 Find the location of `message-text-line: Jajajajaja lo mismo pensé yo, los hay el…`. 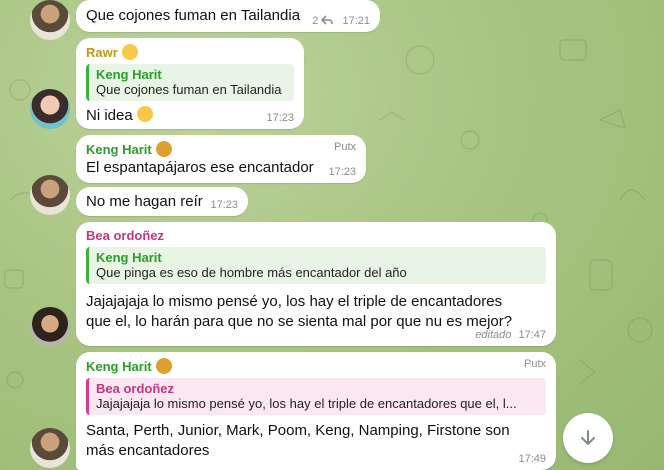

message-text-line: Jajajajaja lo mismo pensé yo, los hay el… is located at coordinates (294, 301).